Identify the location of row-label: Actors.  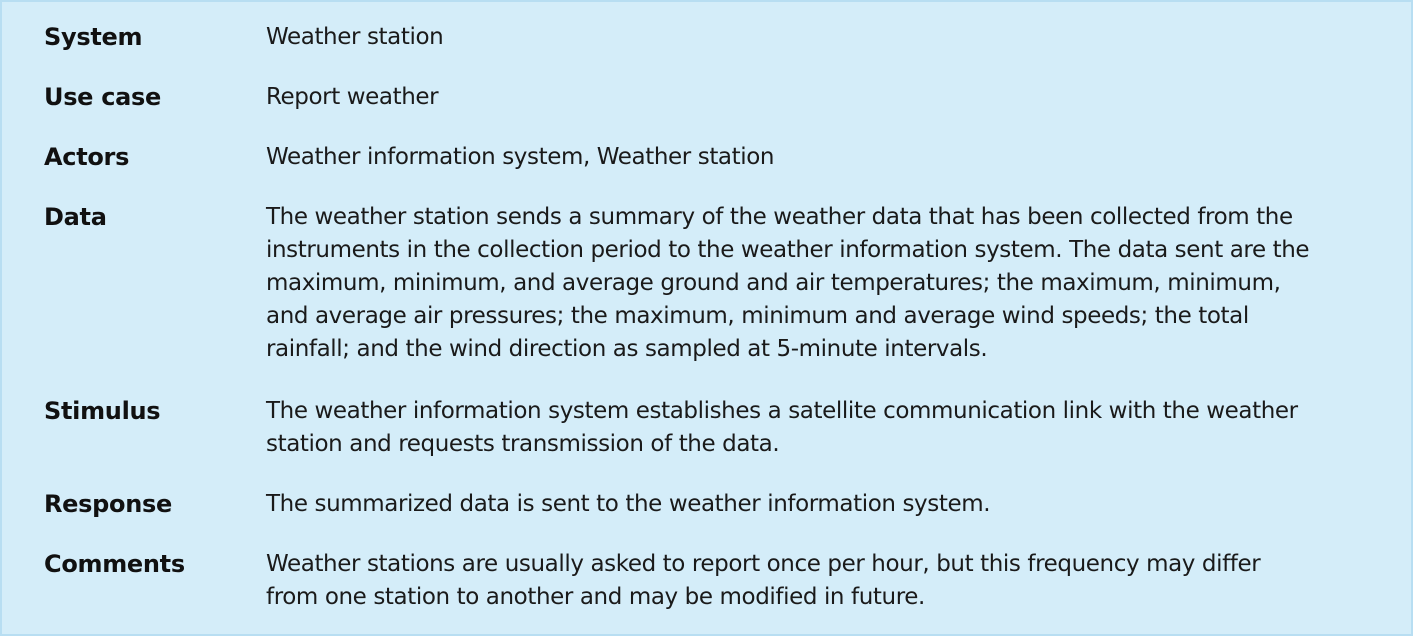
(87, 157).